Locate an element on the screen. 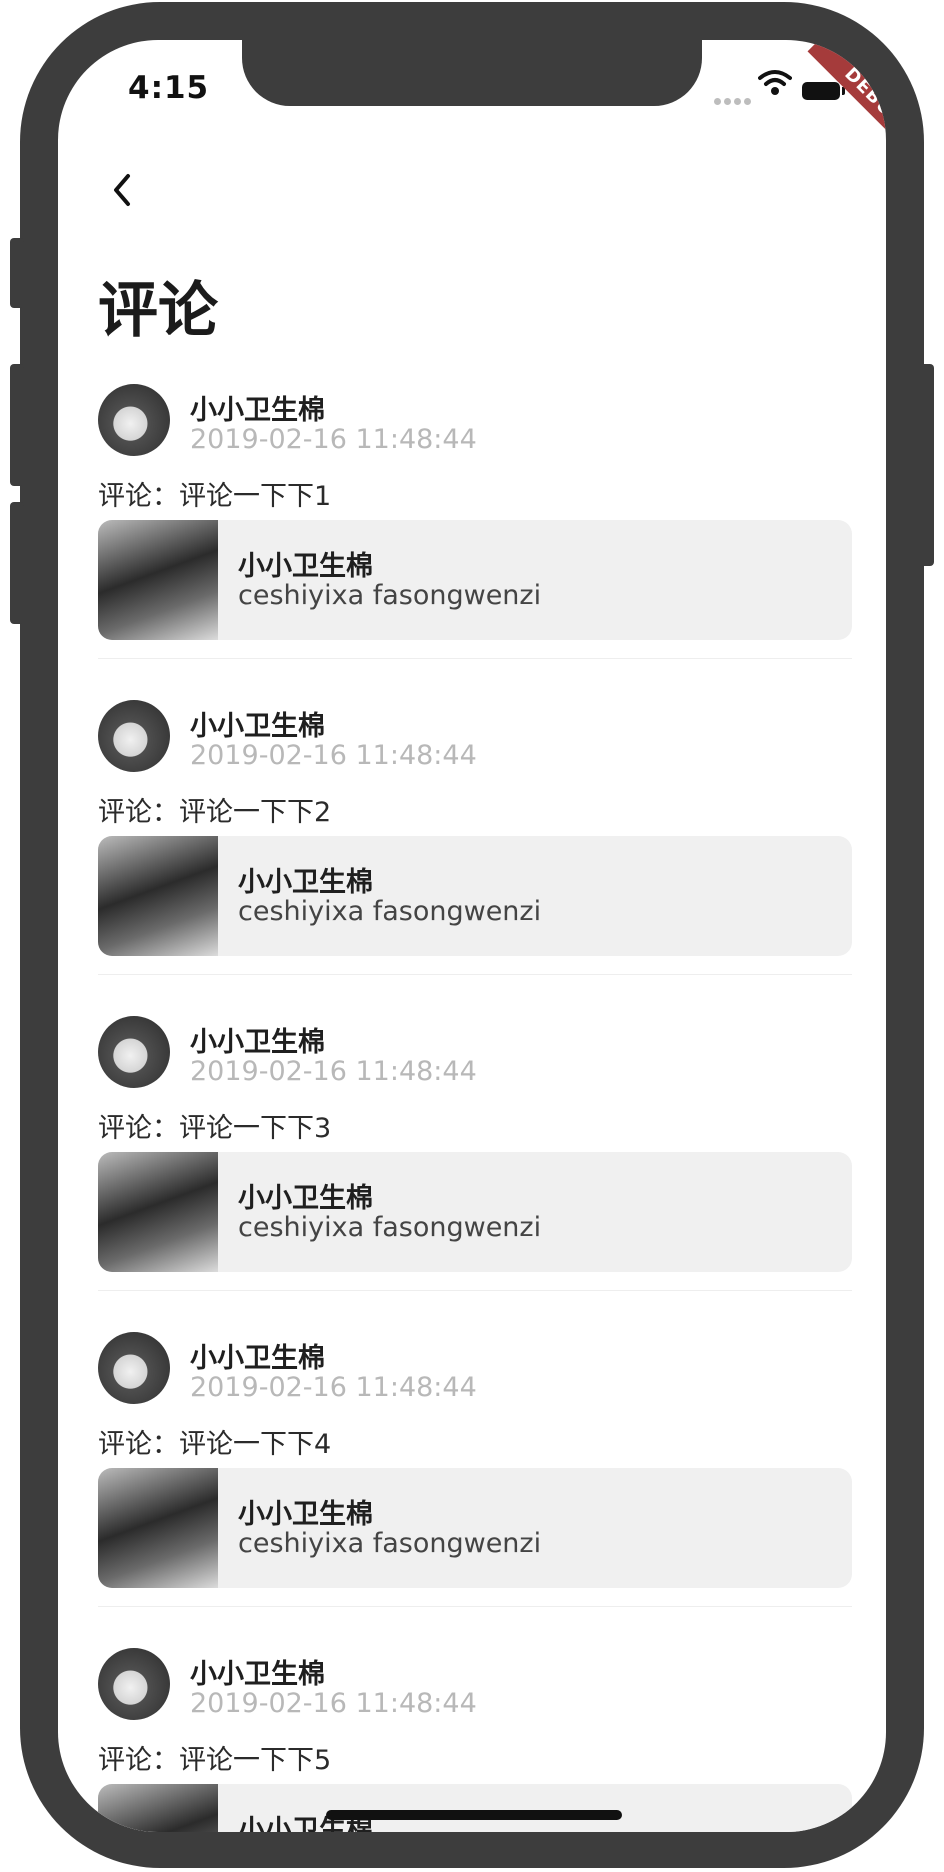 The width and height of the screenshot is (944, 1872). comment-text: 评论：评论一下下1 is located at coordinates (215, 496).